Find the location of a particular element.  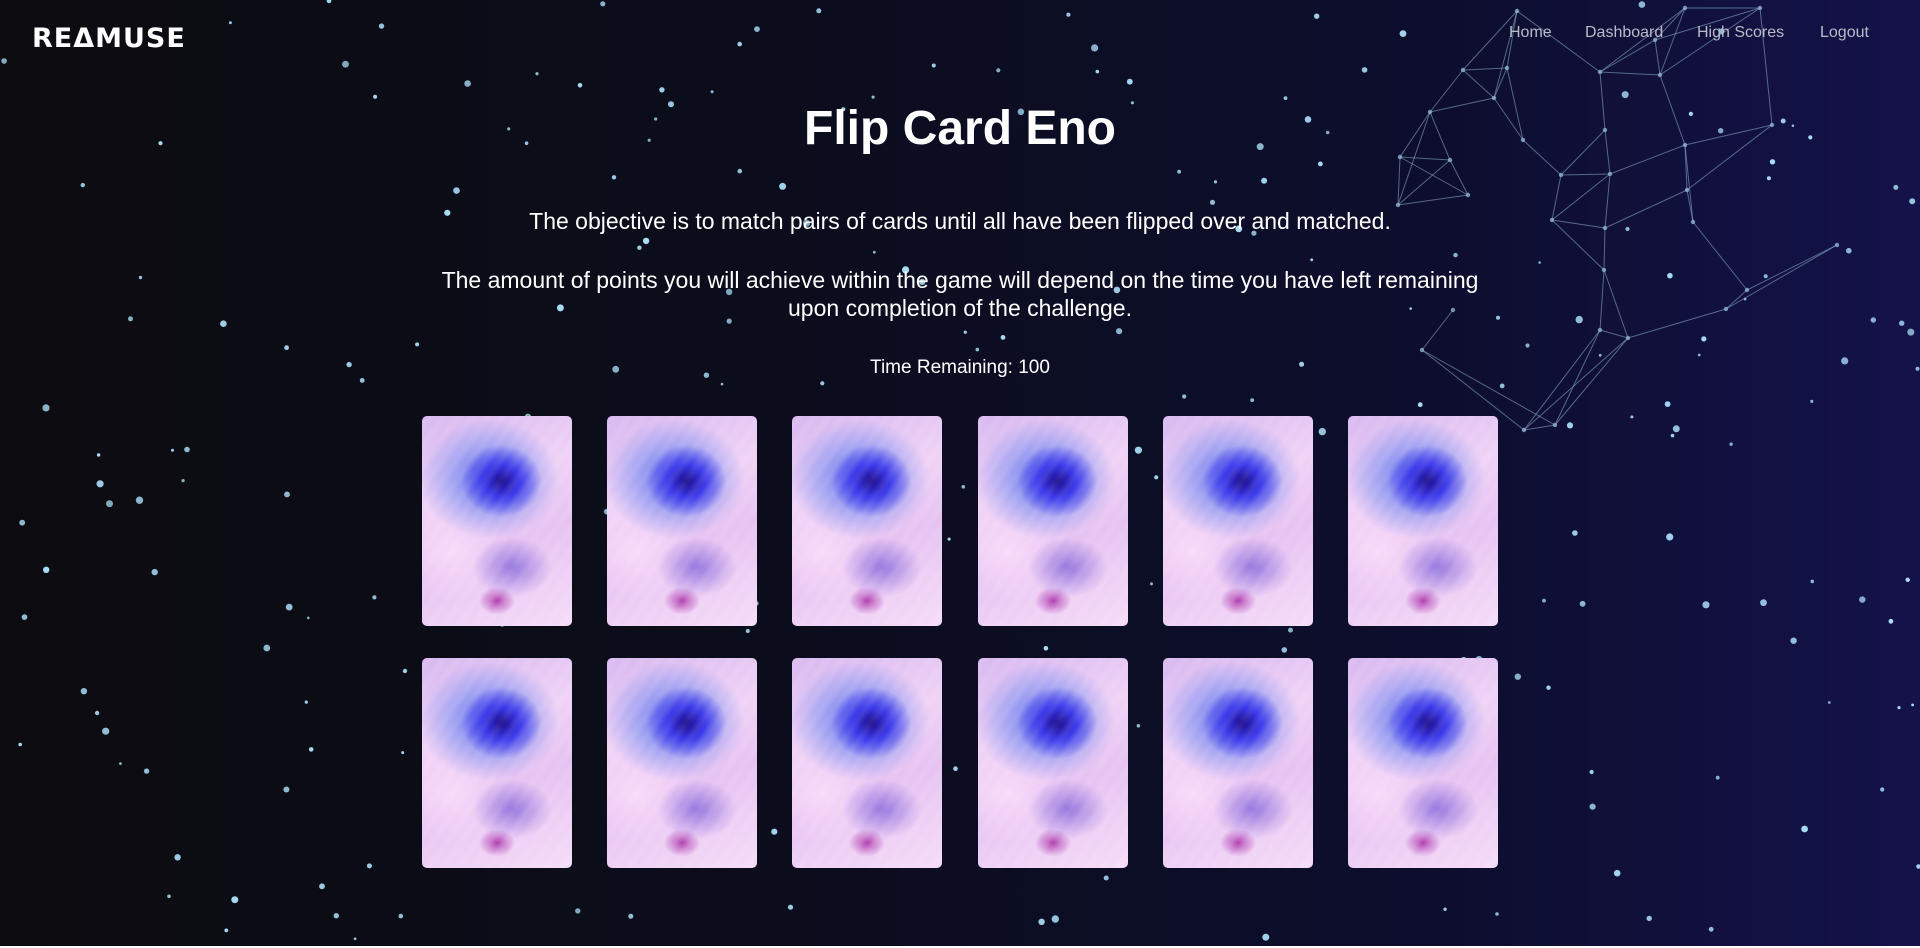

points-text-line-2: upon completion of the challenge. is located at coordinates (960, 308).